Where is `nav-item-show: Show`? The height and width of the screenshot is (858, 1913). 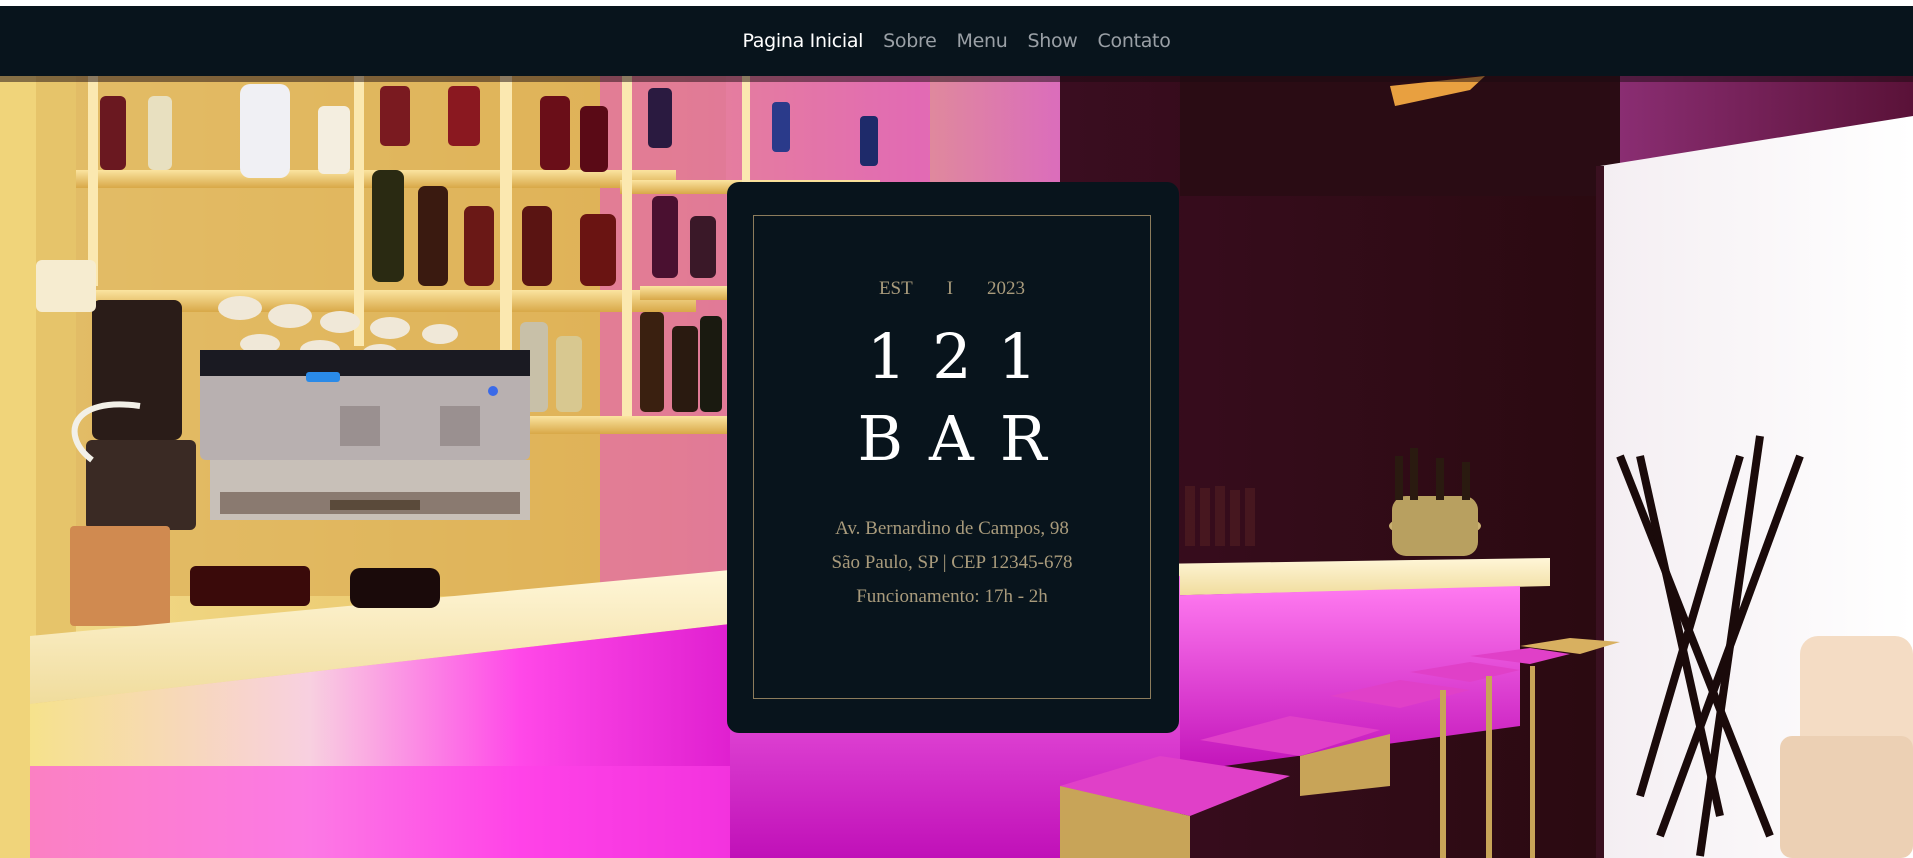 nav-item-show: Show is located at coordinates (1052, 41).